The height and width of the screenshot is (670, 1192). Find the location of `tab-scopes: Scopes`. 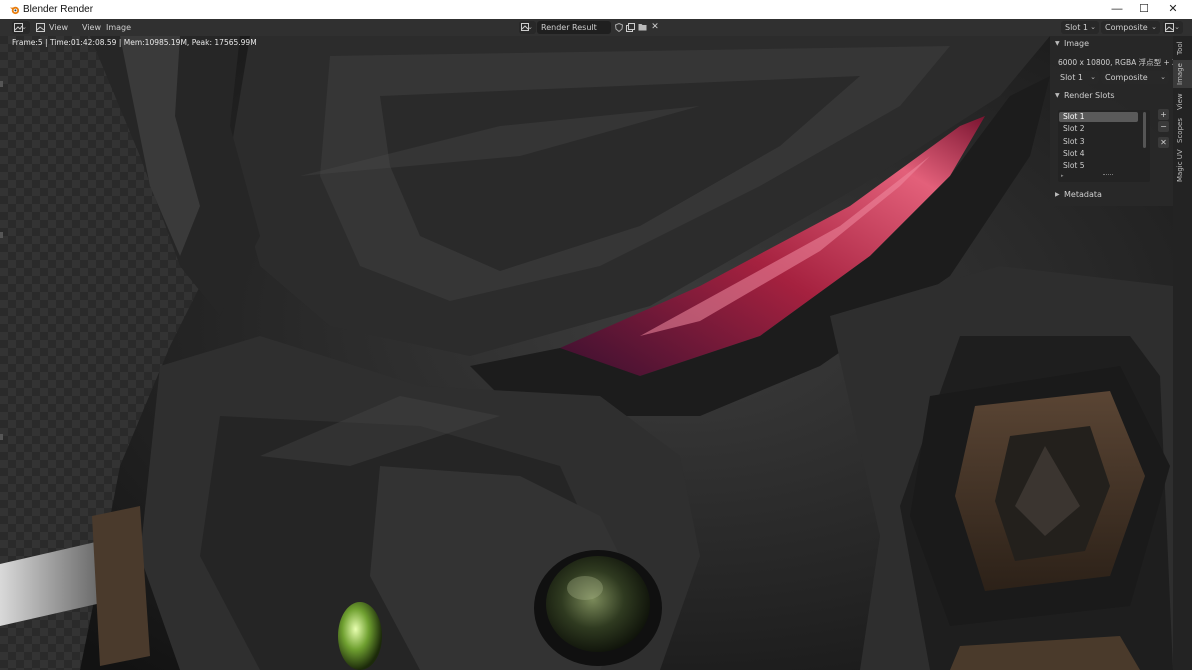

tab-scopes: Scopes is located at coordinates (1182, 130).